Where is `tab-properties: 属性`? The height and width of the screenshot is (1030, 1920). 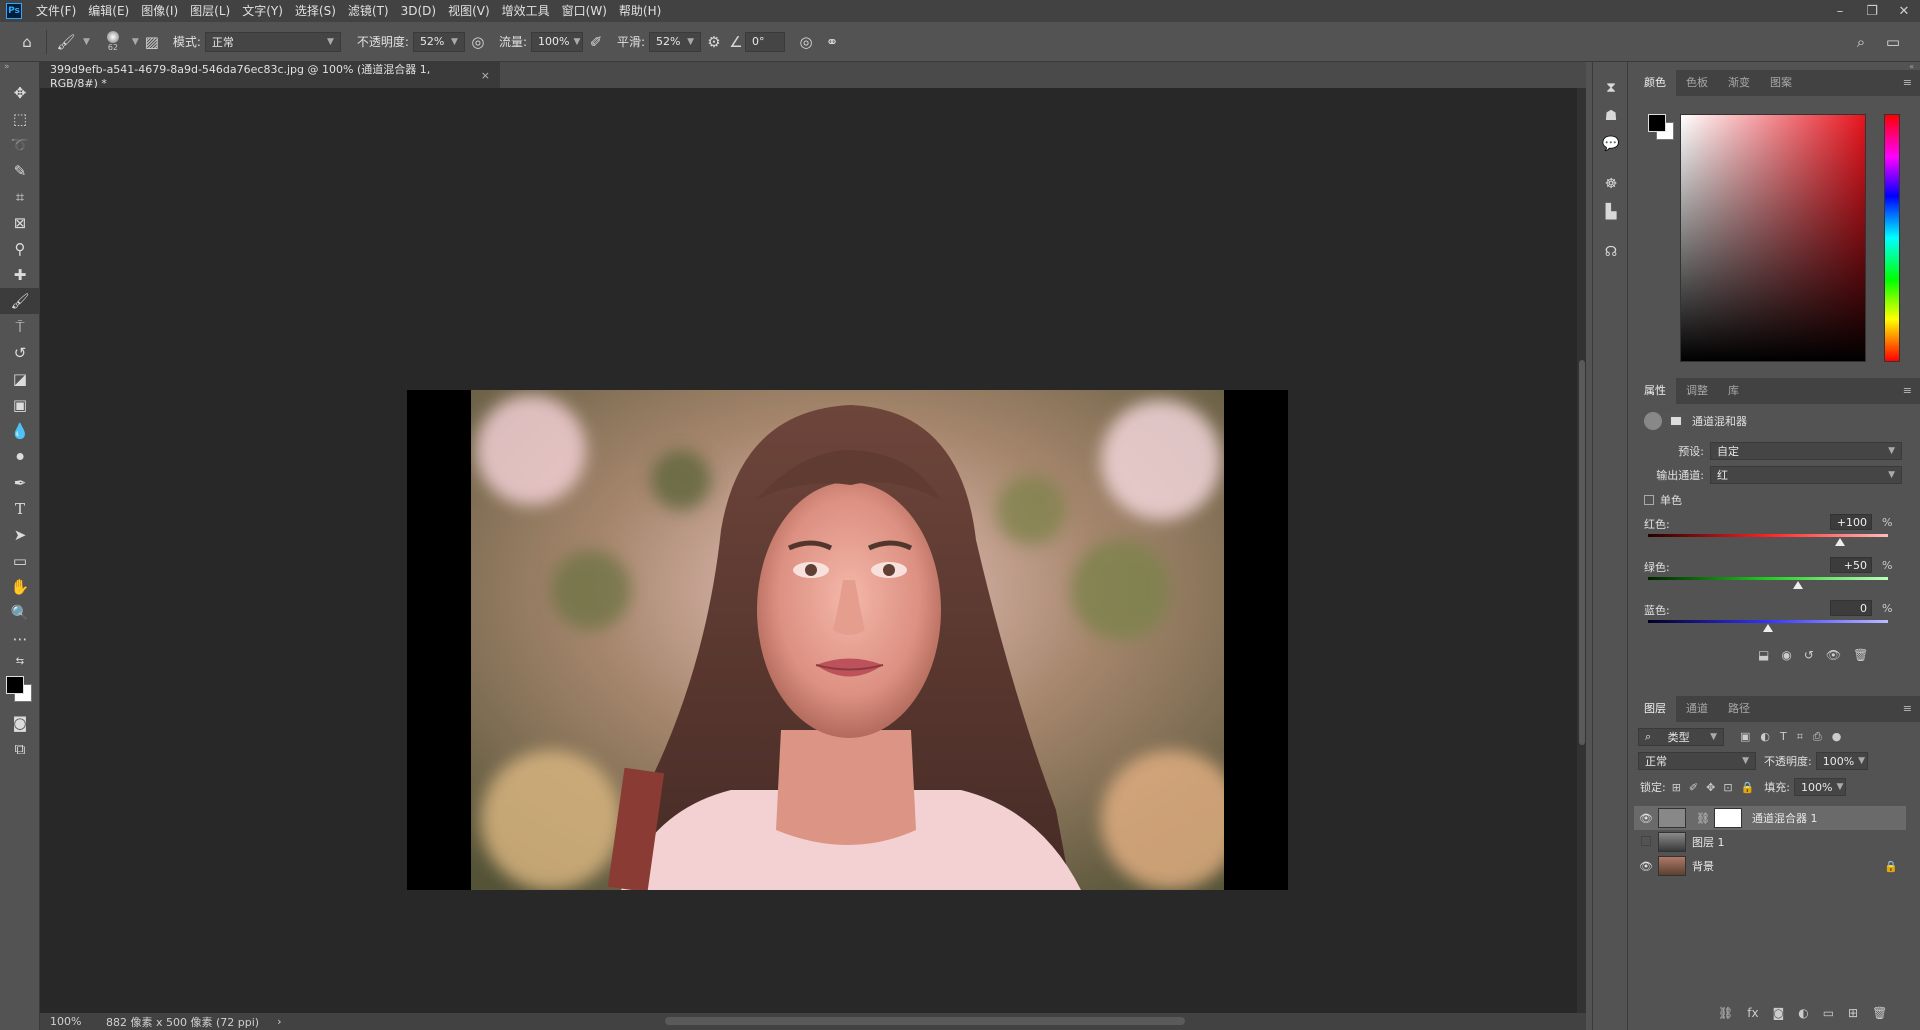
tab-properties: 属性 is located at coordinates (1655, 391).